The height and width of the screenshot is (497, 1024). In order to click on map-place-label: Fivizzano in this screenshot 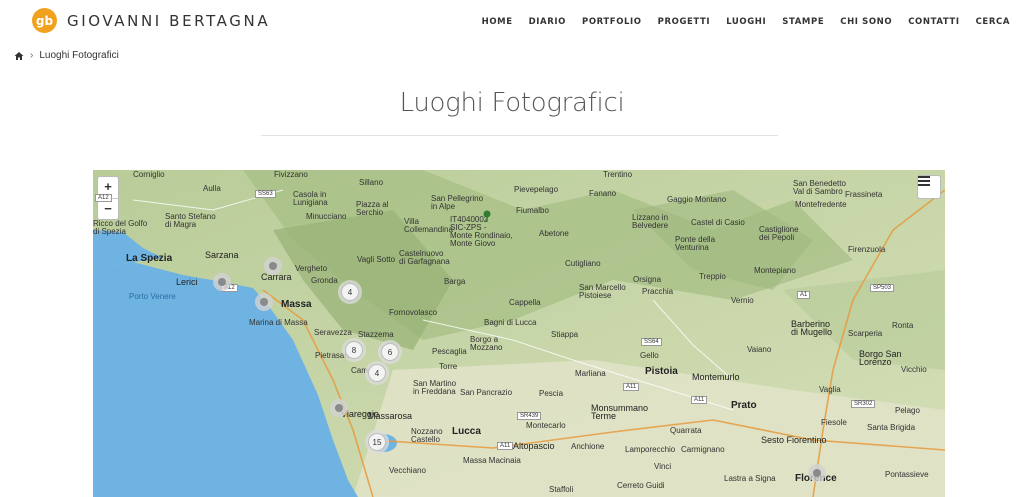, I will do `click(291, 174)`.